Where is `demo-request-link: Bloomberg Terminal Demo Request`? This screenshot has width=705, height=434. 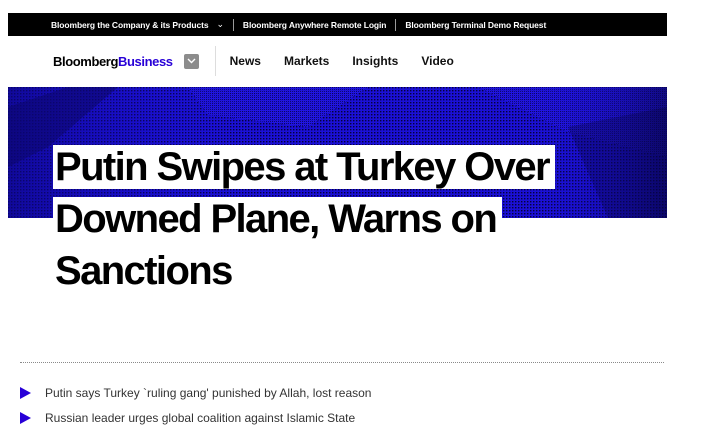 demo-request-link: Bloomberg Terminal Demo Request is located at coordinates (475, 25).